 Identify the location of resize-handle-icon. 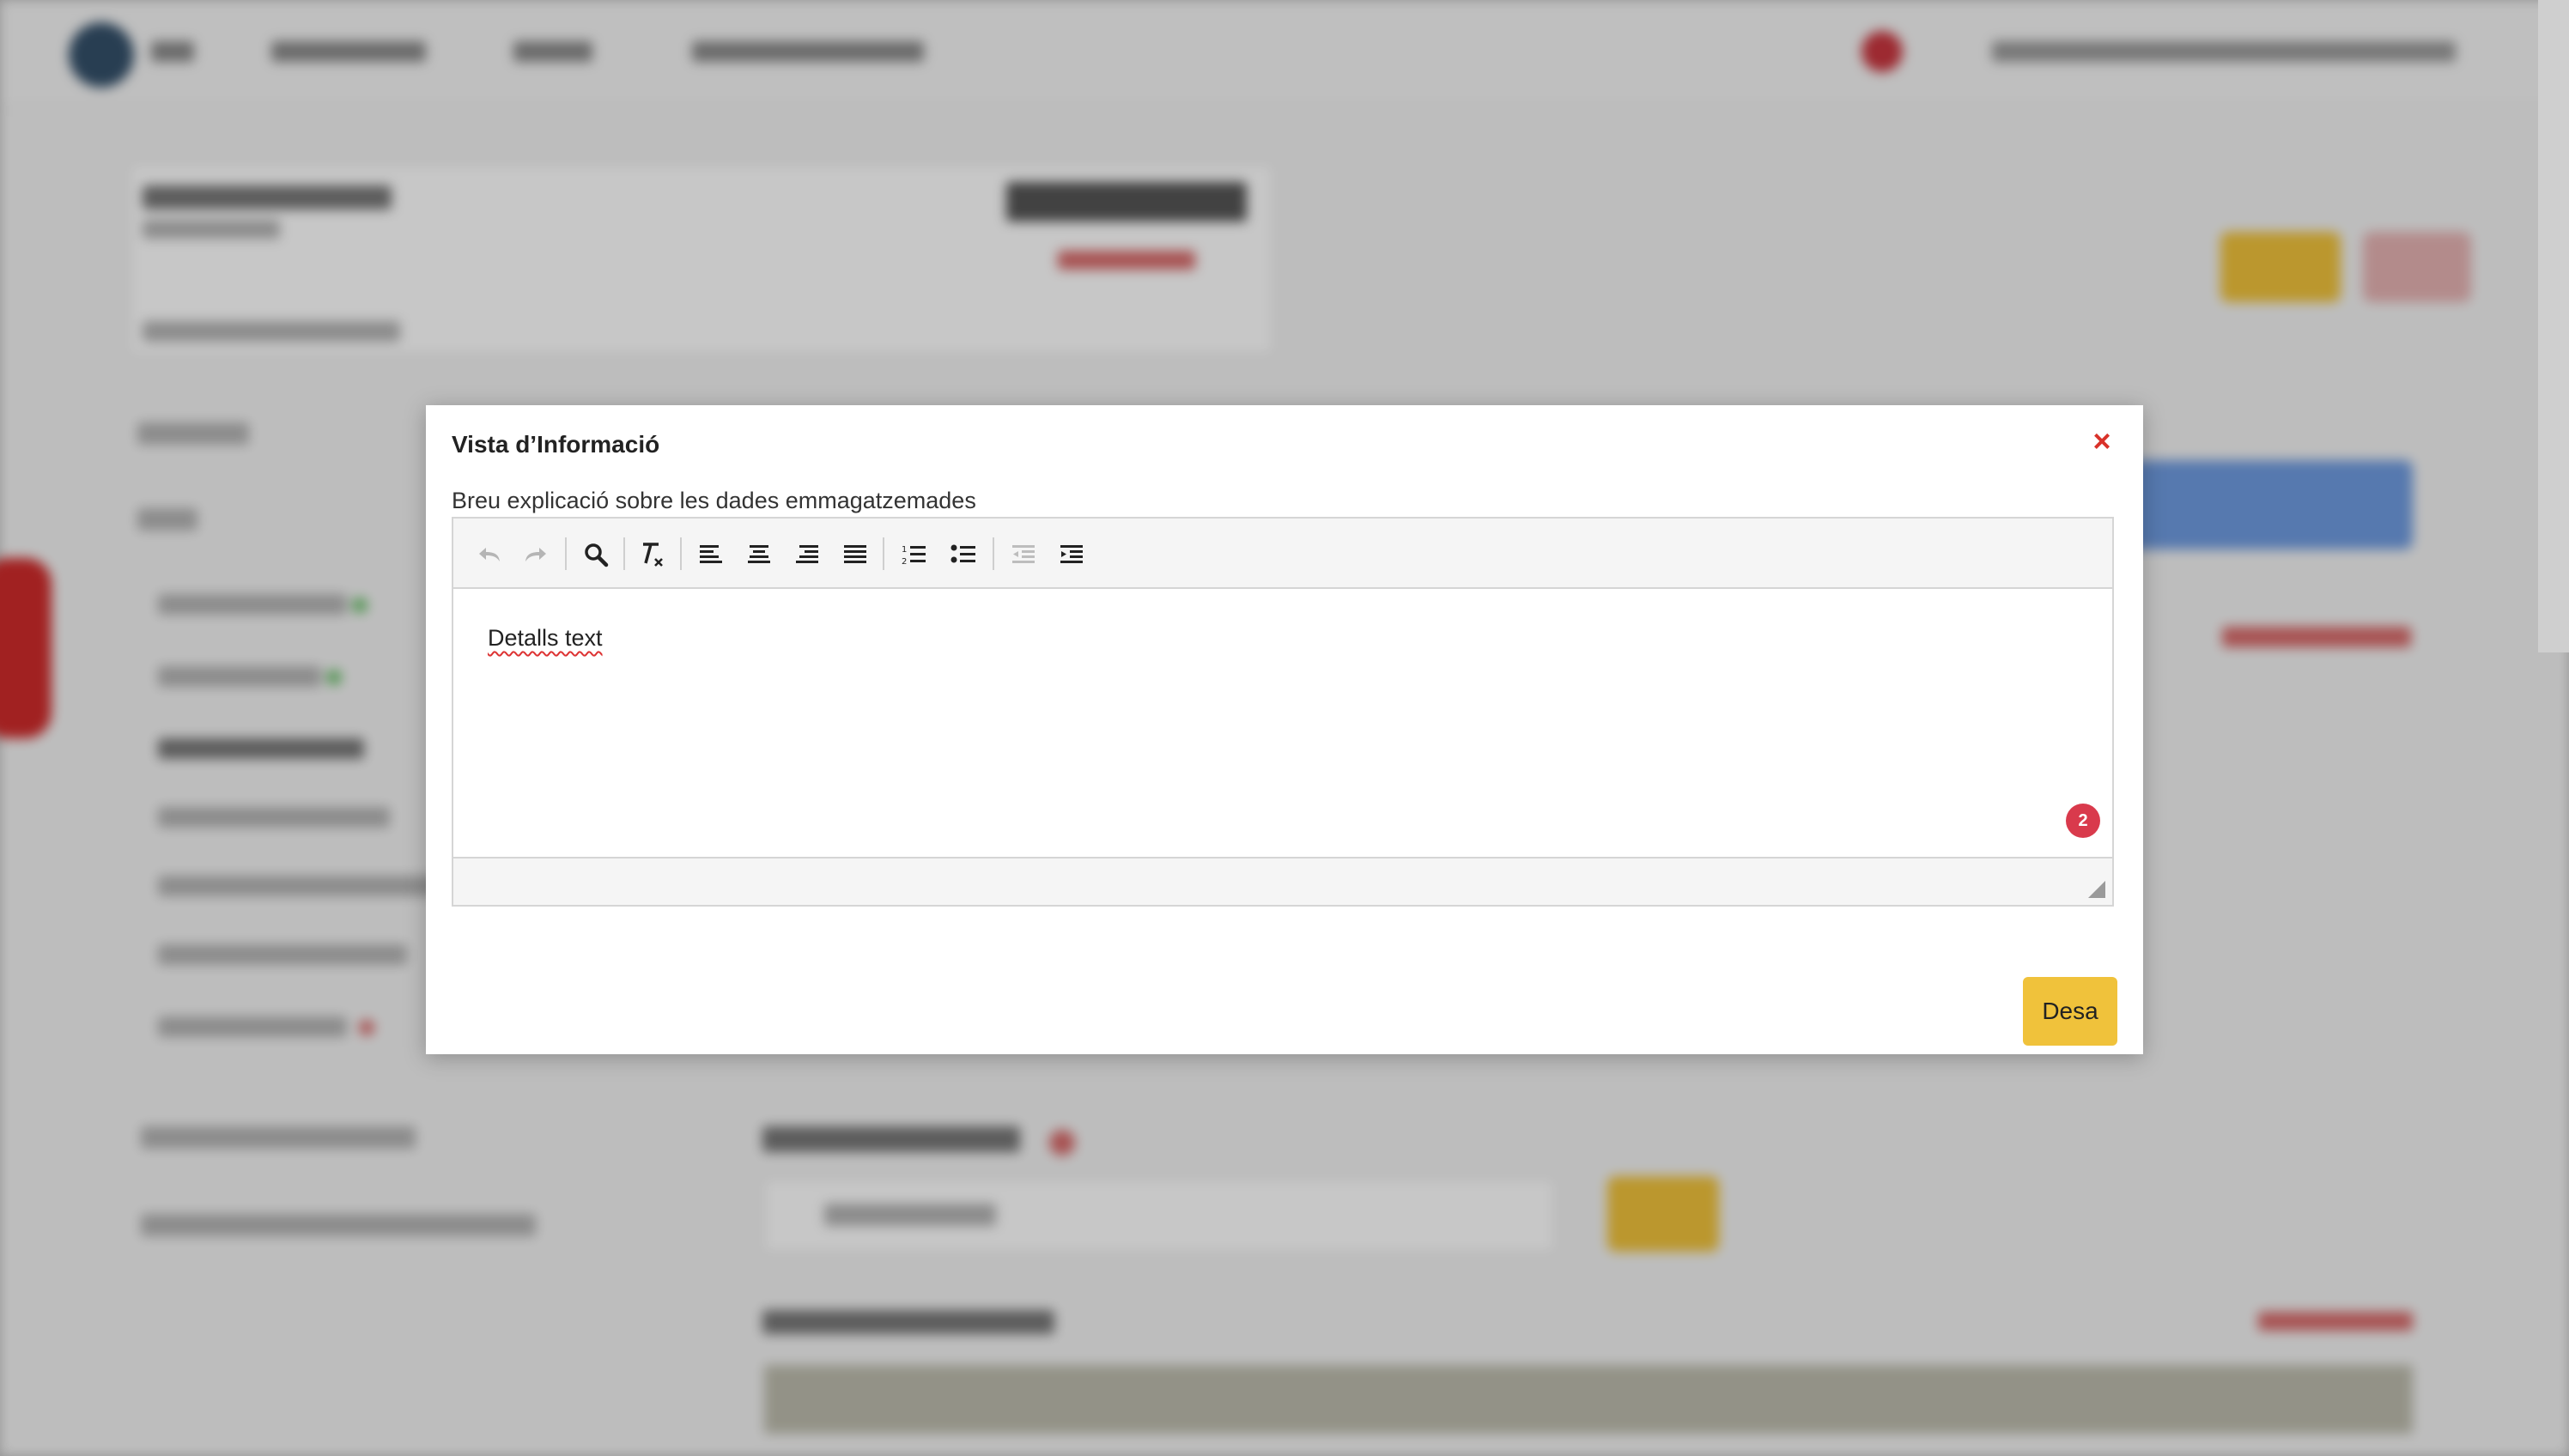
(2097, 890).